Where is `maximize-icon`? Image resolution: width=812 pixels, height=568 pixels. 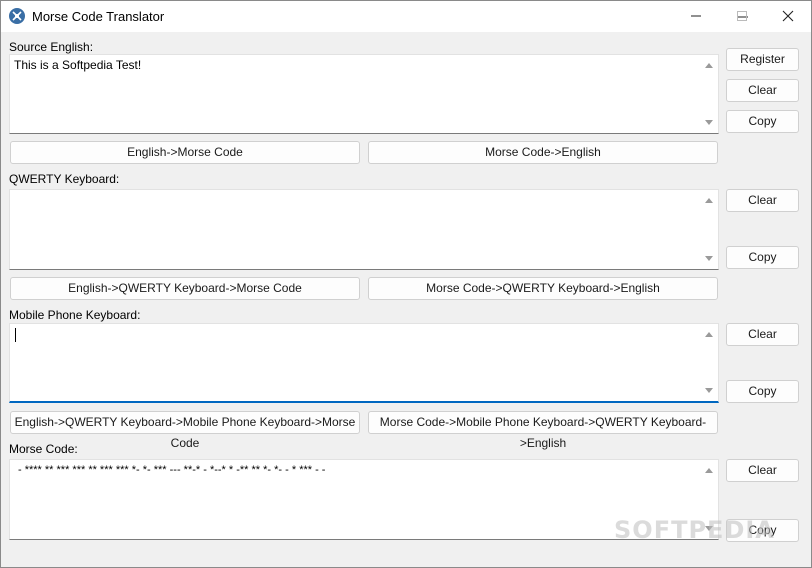 maximize-icon is located at coordinates (742, 16).